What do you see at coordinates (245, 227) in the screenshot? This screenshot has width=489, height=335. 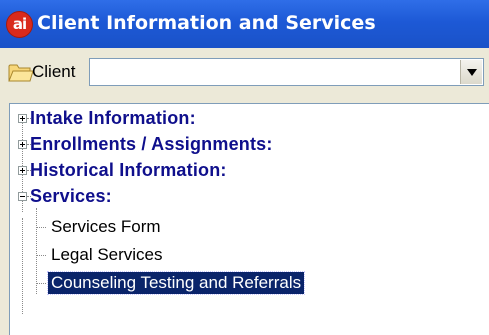 I see `tree-item-services-form: Services Form` at bounding box center [245, 227].